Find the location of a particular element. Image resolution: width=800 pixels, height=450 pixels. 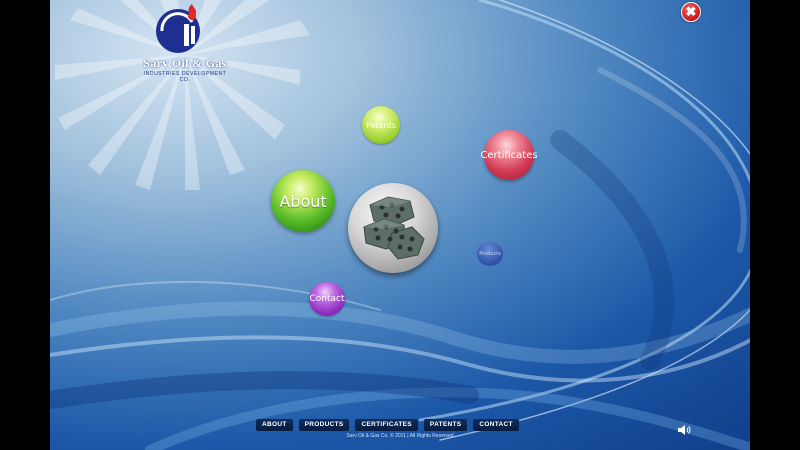

footer-nav-patents: PATENTS is located at coordinates (445, 425).